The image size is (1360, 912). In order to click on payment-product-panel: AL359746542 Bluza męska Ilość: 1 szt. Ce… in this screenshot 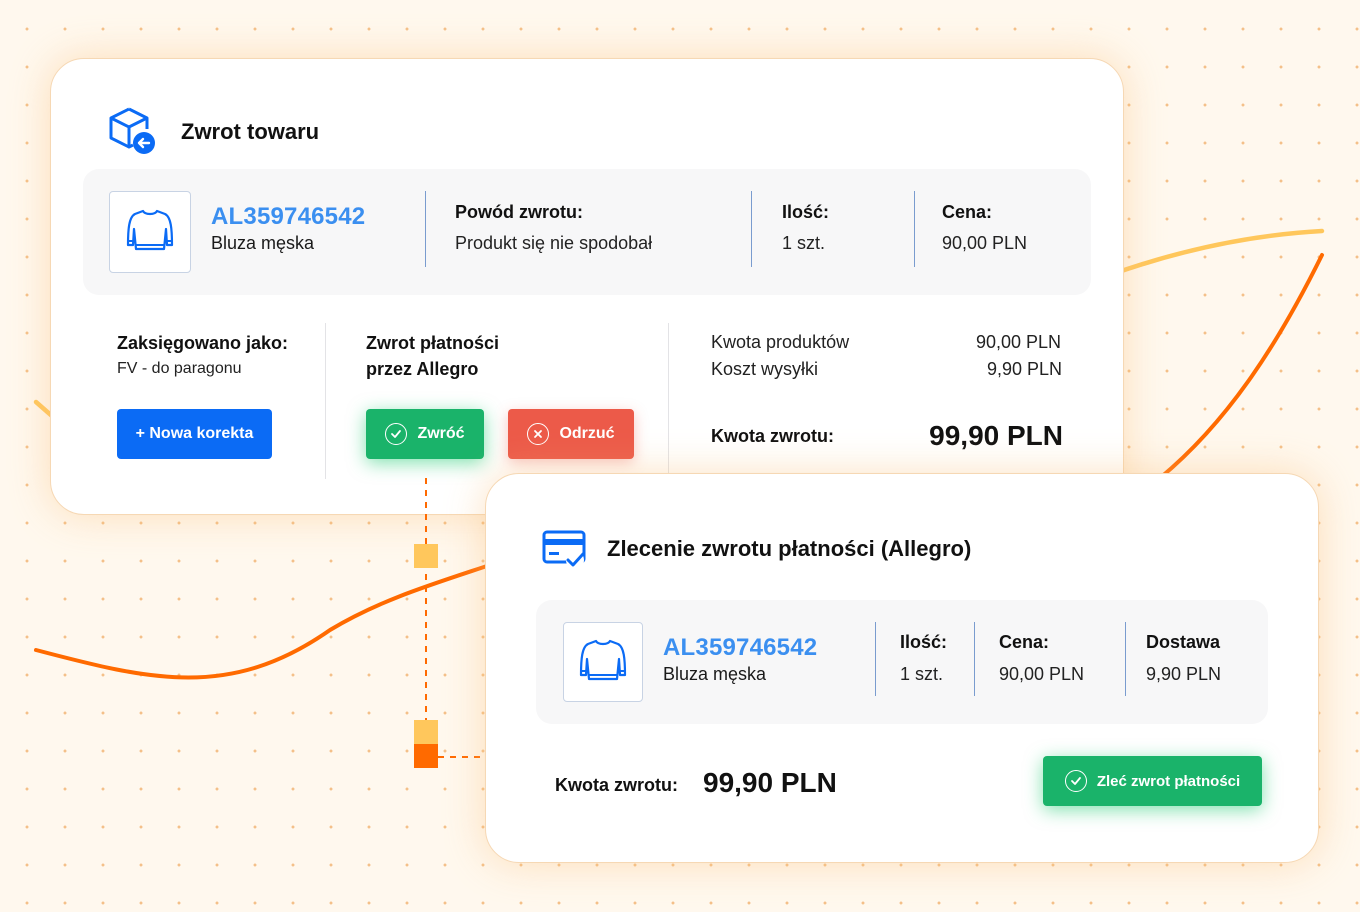, I will do `click(902, 662)`.